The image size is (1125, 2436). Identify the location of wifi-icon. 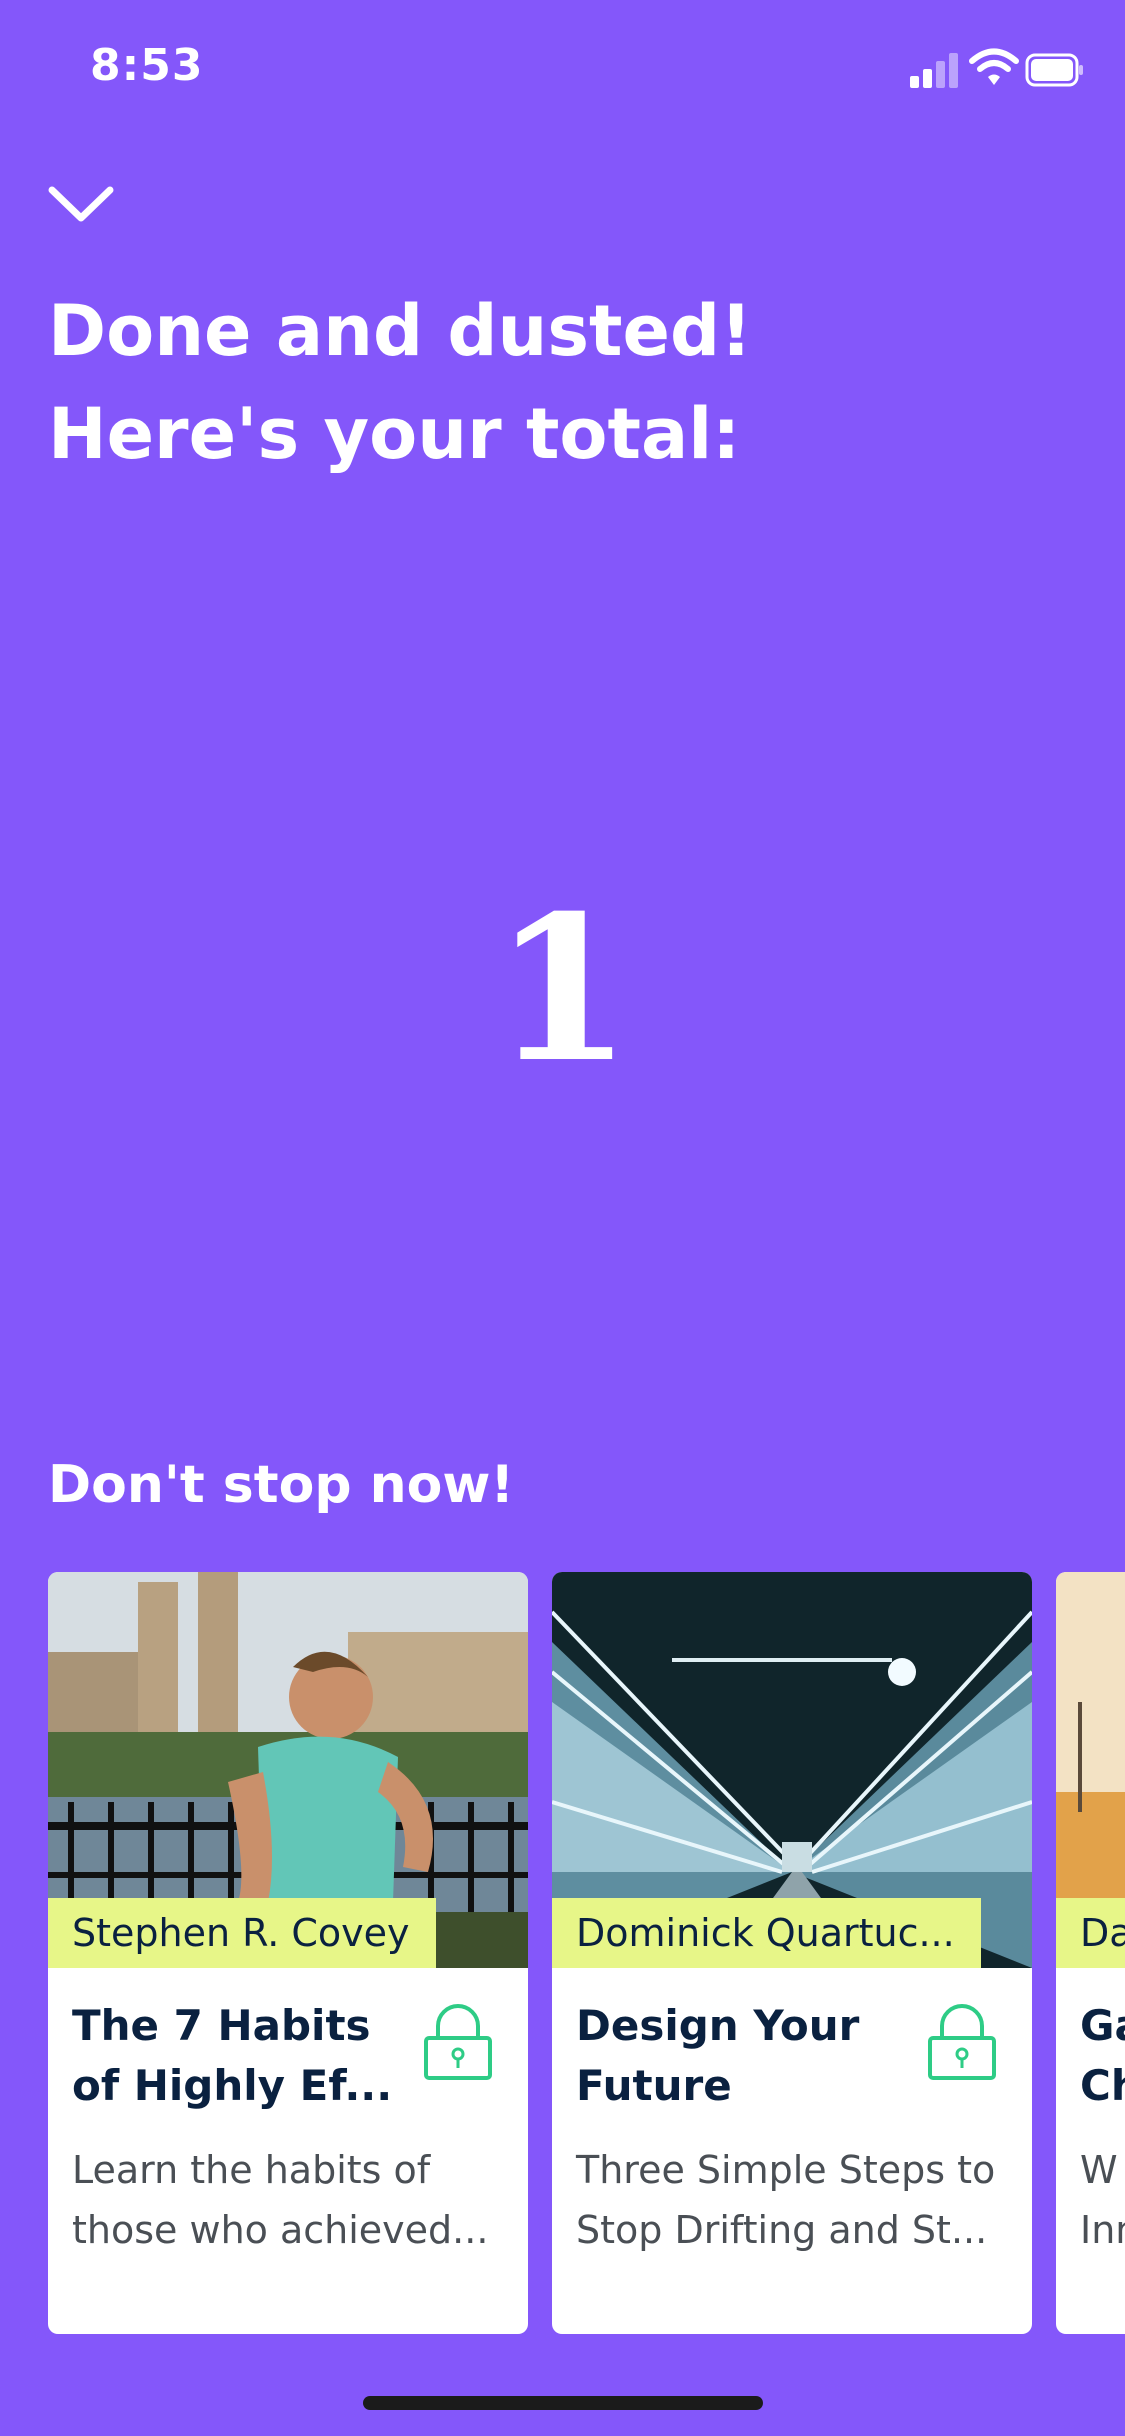
(994, 66).